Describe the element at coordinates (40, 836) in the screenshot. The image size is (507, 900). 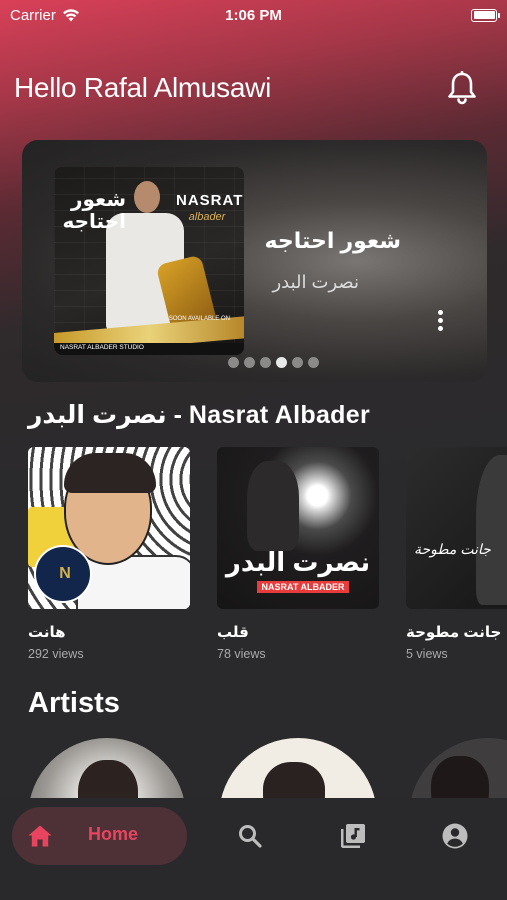
I see `home-icon` at that location.